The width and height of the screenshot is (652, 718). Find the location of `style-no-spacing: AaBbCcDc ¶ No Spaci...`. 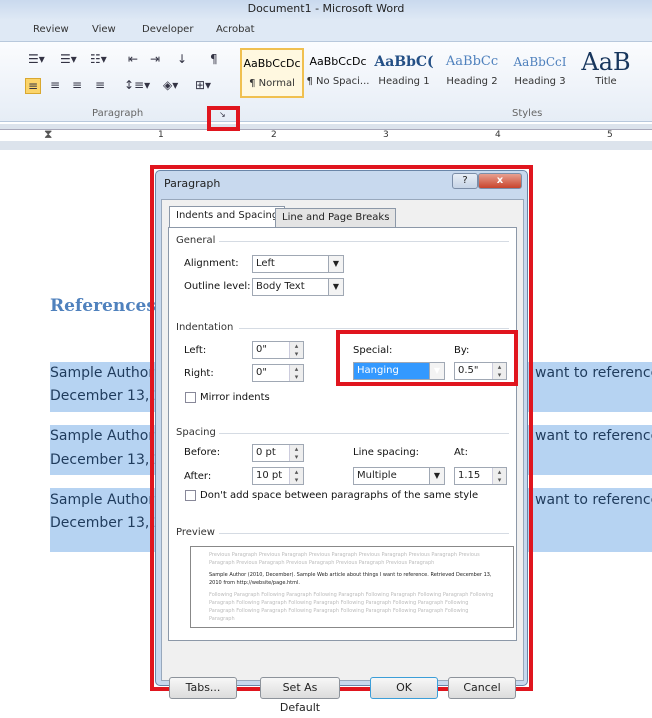

style-no-spacing: AaBbCcDc ¶ No Spaci... is located at coordinates (338, 73).